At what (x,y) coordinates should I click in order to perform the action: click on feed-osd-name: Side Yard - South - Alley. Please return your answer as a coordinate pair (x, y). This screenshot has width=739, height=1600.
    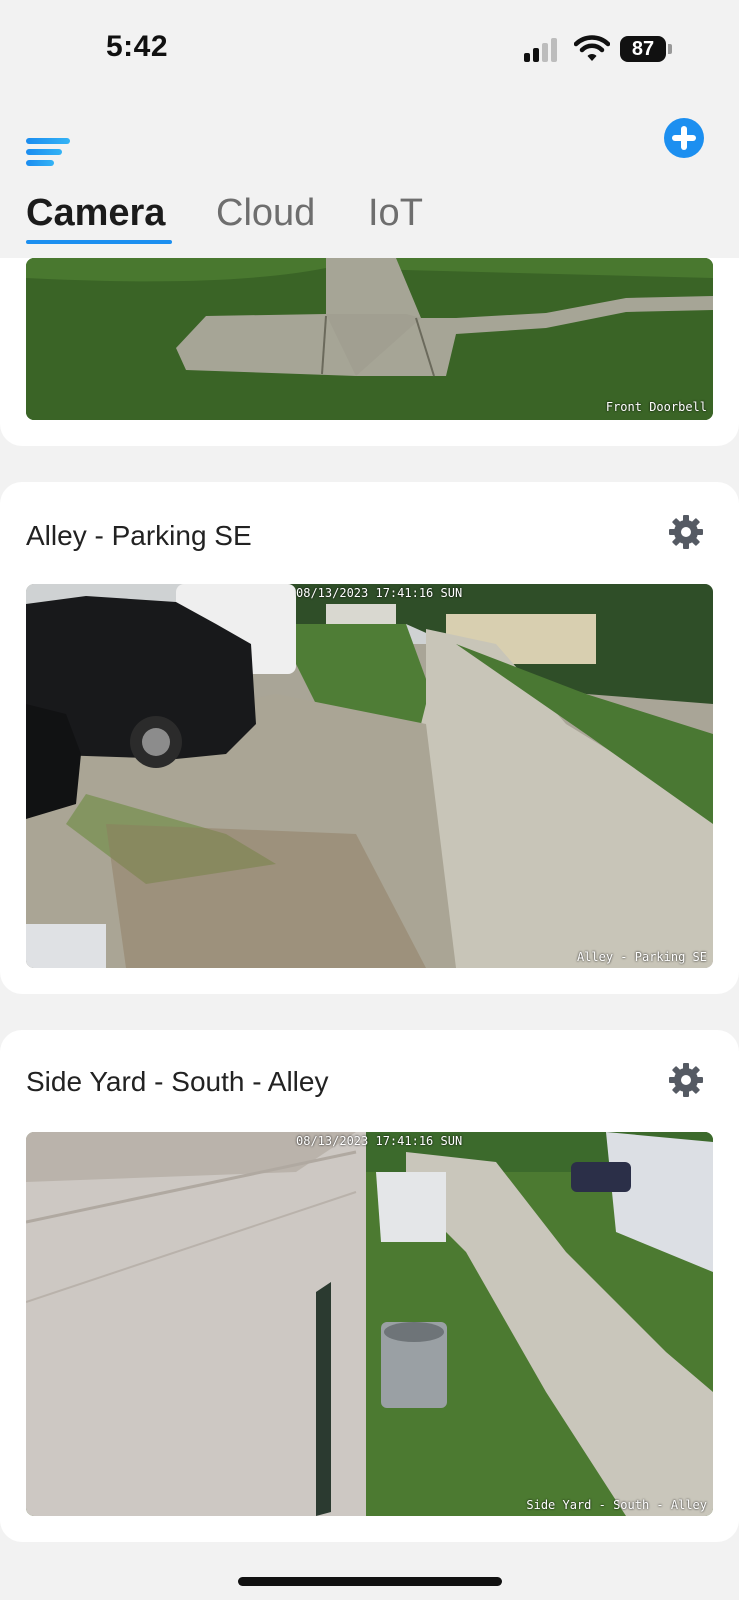
    Looking at the image, I should click on (616, 1505).